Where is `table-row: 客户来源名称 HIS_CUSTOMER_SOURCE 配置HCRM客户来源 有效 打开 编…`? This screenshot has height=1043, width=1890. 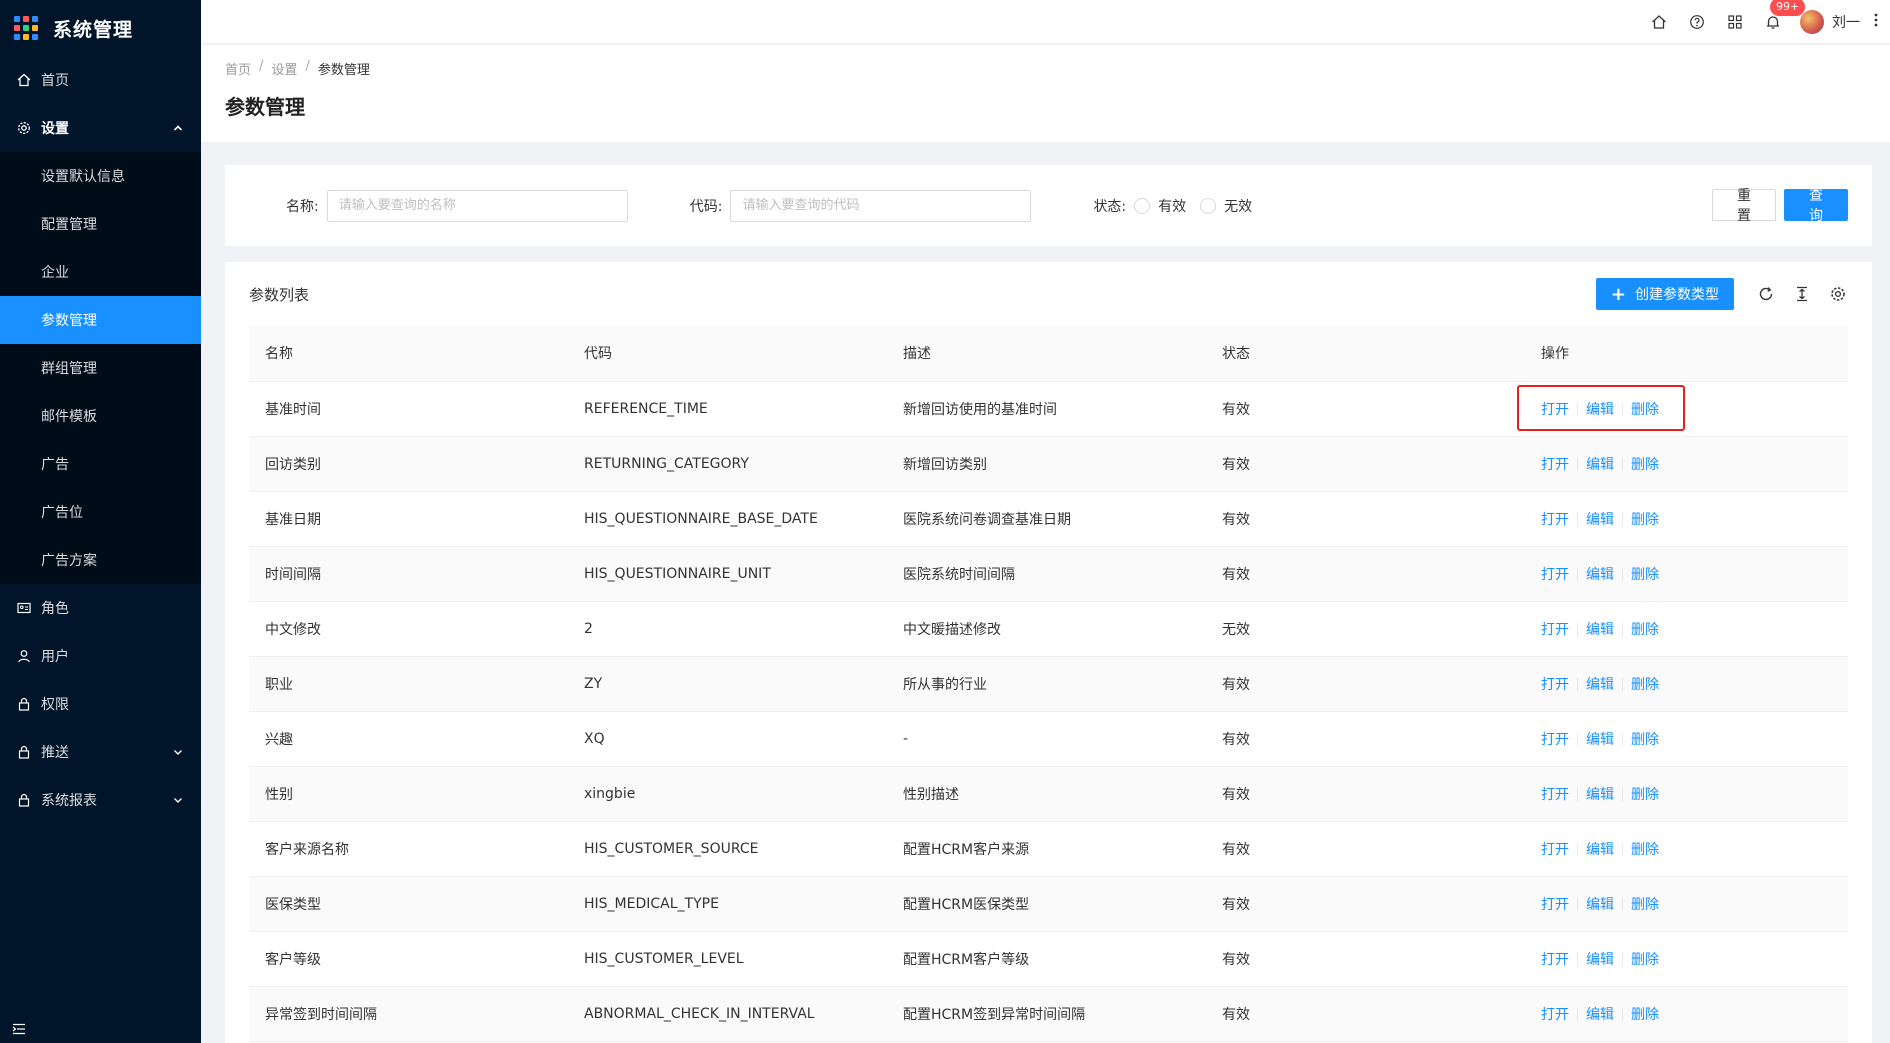
table-row: 客户来源名称 HIS_CUSTOMER_SOURCE 配置HCRM客户来源 有效 打开 编… is located at coordinates (1048, 849).